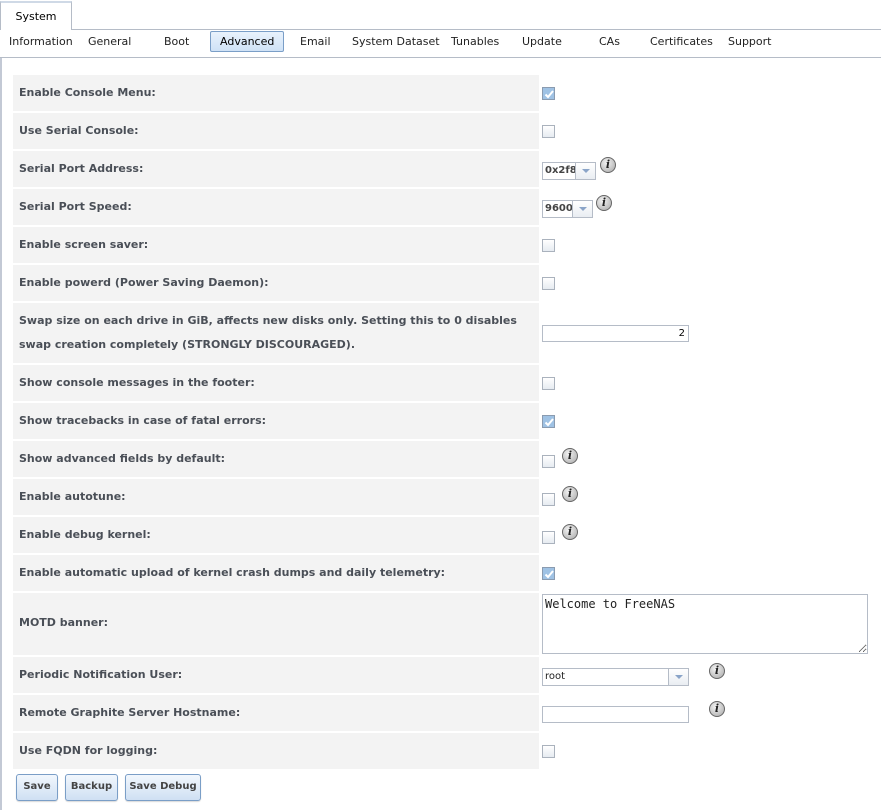  What do you see at coordinates (176, 43) in the screenshot?
I see `subtab-boot: Boot` at bounding box center [176, 43].